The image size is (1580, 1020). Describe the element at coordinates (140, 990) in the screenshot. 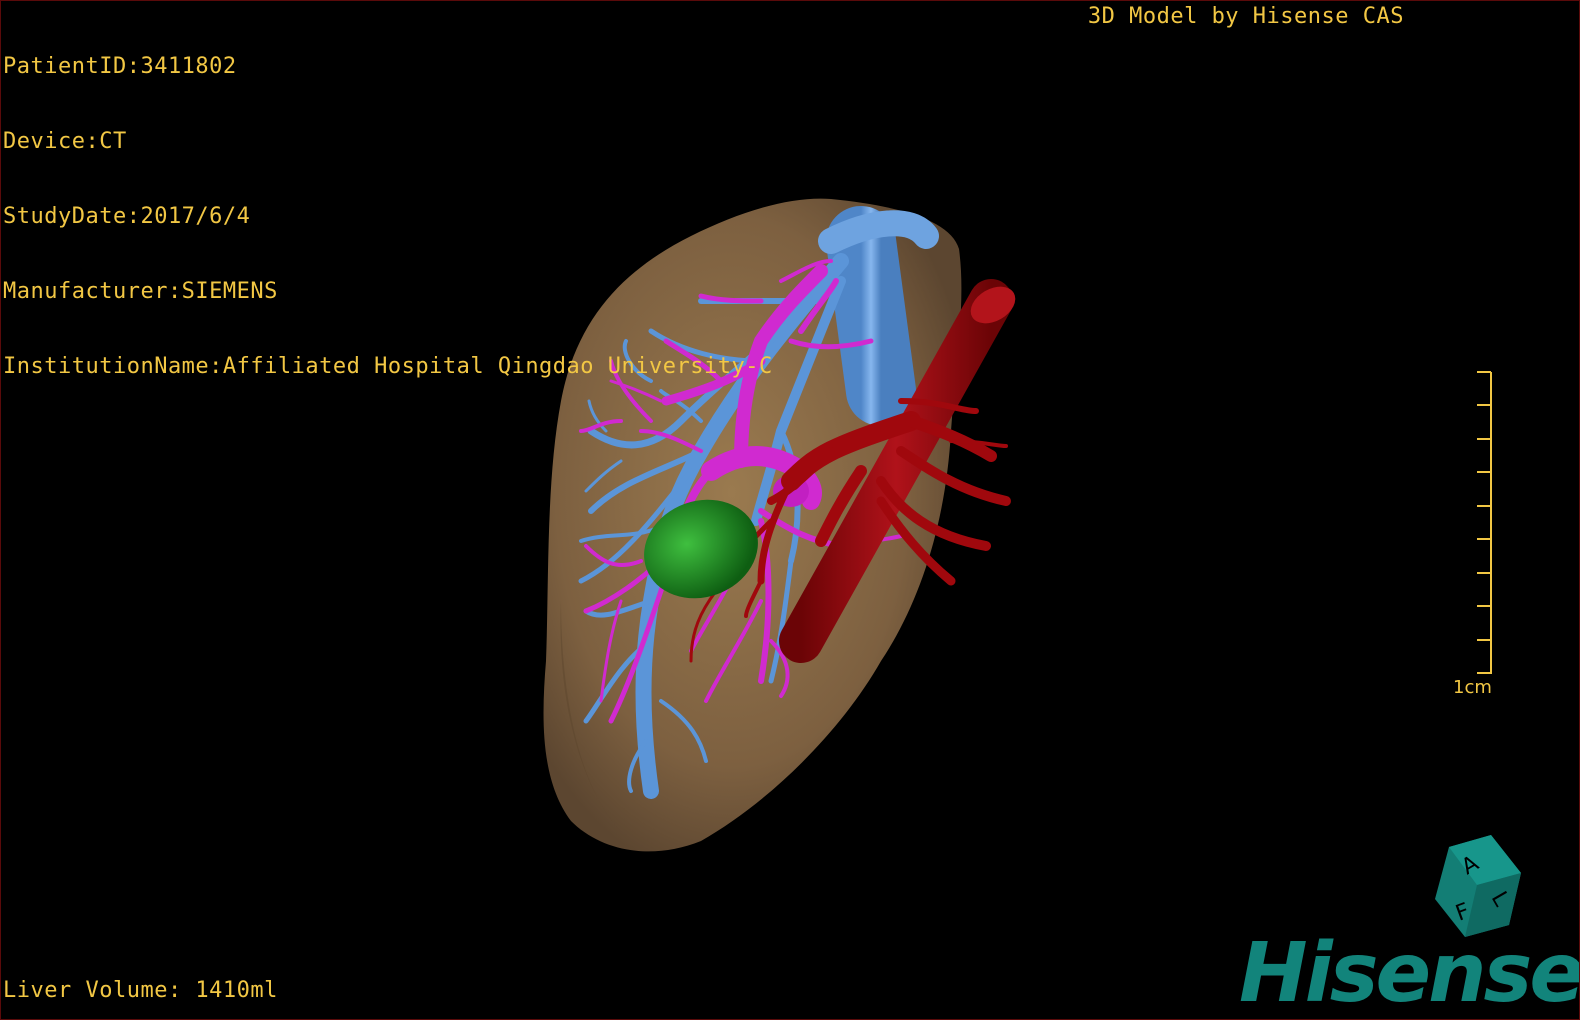

I see `liver-volume-label: Liver Volume: 1410ml` at that location.